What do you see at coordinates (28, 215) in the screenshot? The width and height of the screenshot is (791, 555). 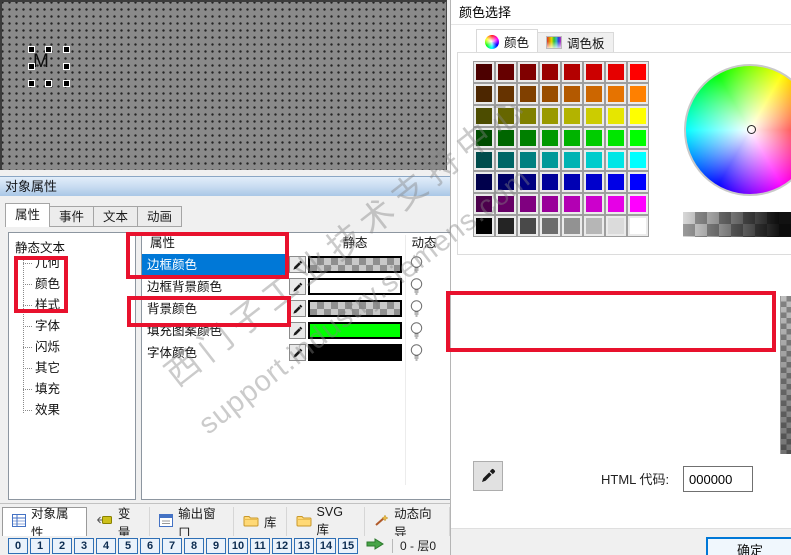 I see `tab-properties: 属性` at bounding box center [28, 215].